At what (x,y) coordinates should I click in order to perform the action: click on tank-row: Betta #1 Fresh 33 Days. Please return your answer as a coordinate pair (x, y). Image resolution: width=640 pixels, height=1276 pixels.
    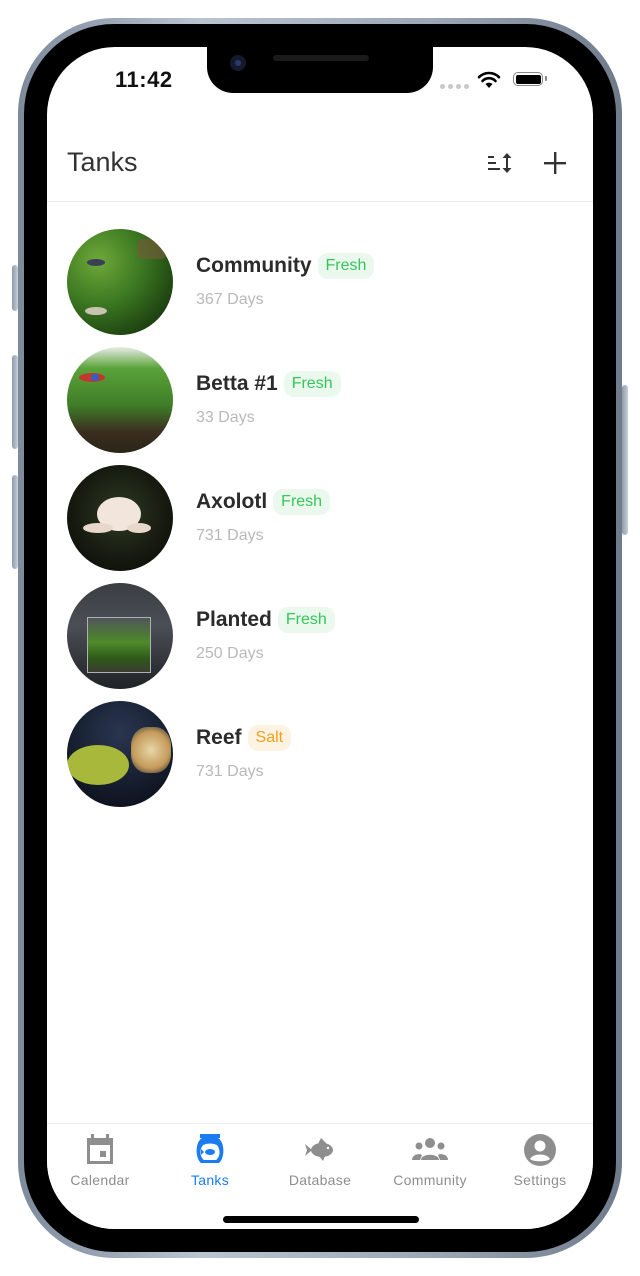
    Looking at the image, I should click on (320, 400).